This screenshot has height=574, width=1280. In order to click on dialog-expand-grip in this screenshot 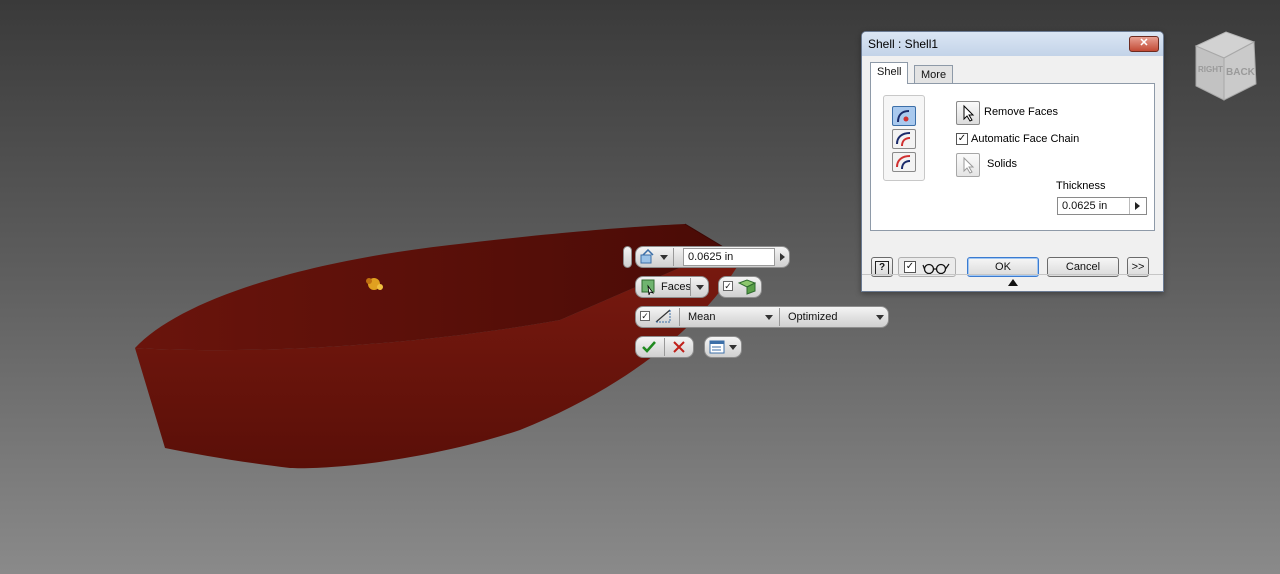, I will do `click(1012, 283)`.